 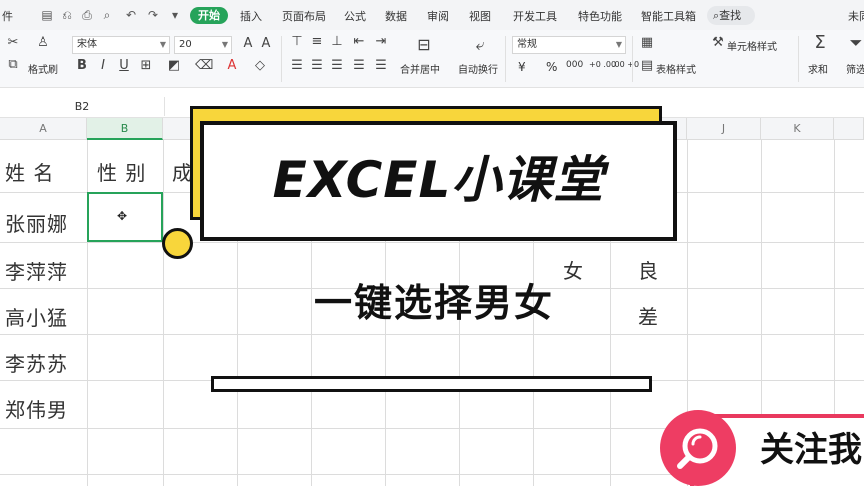 I want to click on cell-a5: 李苏苏, so click(x=36, y=362).